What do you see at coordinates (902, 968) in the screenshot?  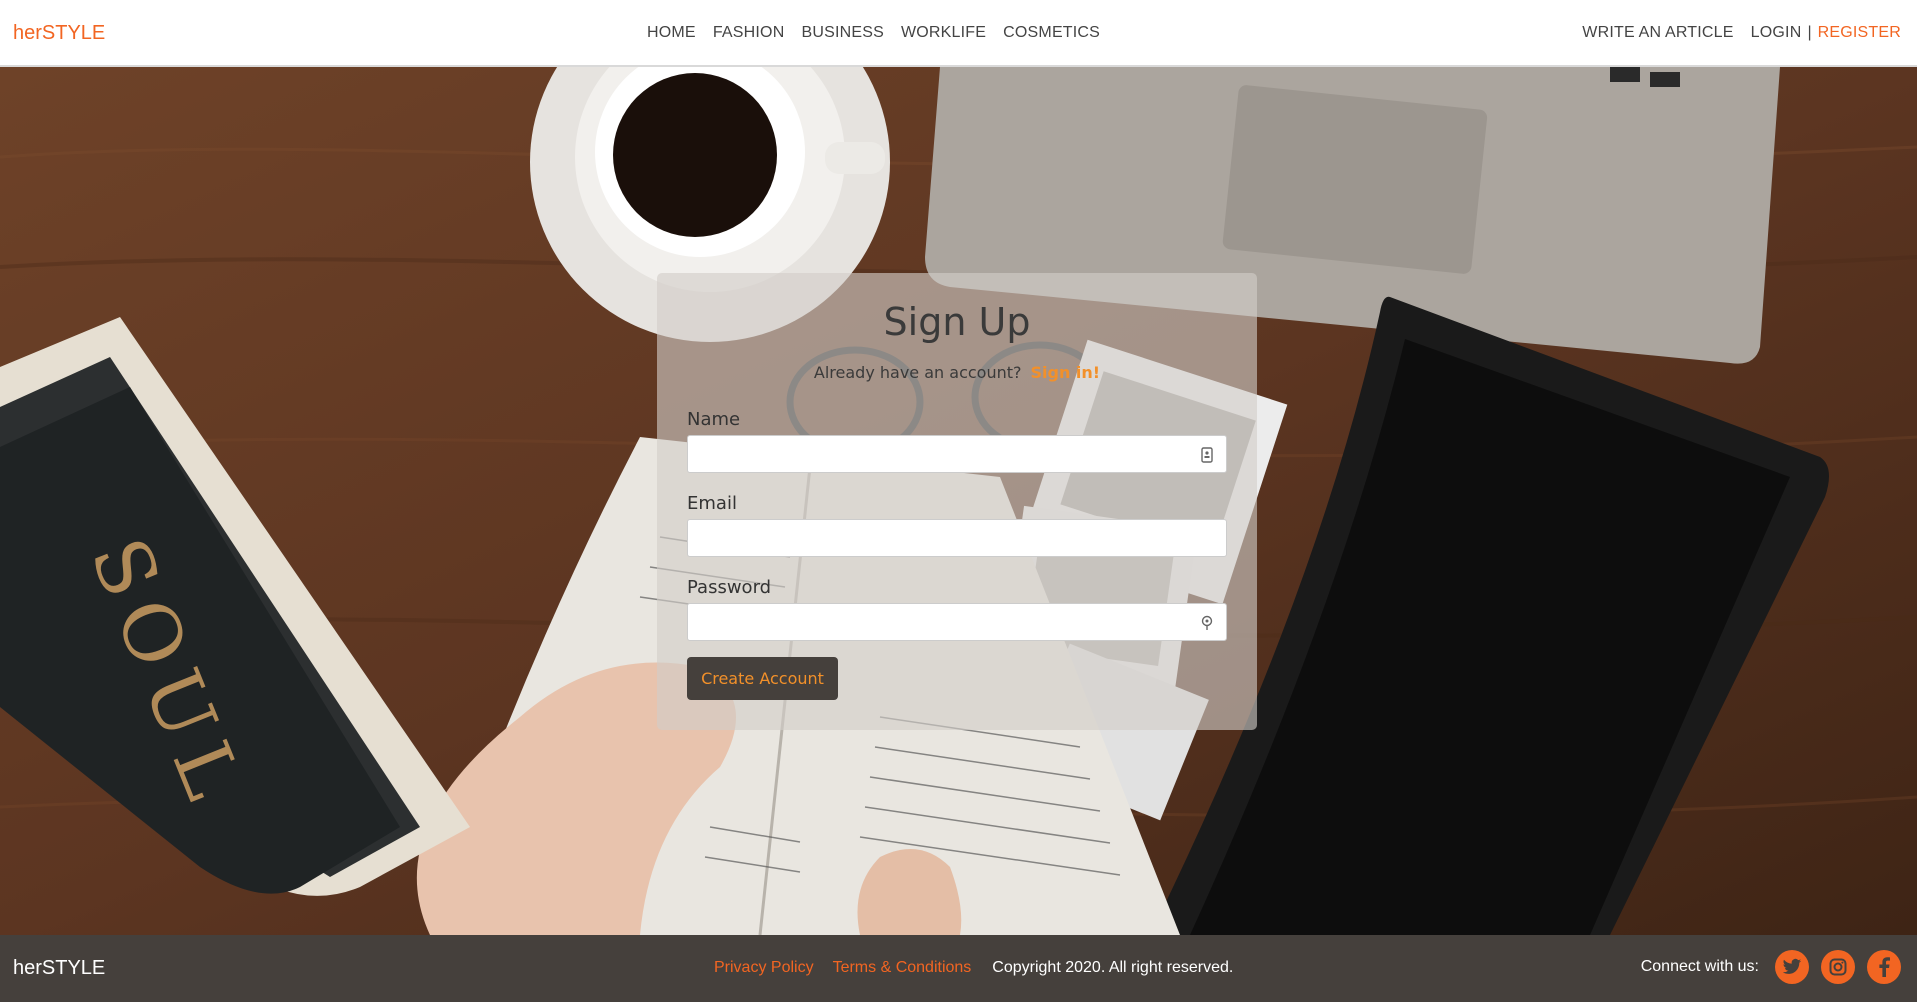 I see `terms-link: Terms & Conditions` at bounding box center [902, 968].